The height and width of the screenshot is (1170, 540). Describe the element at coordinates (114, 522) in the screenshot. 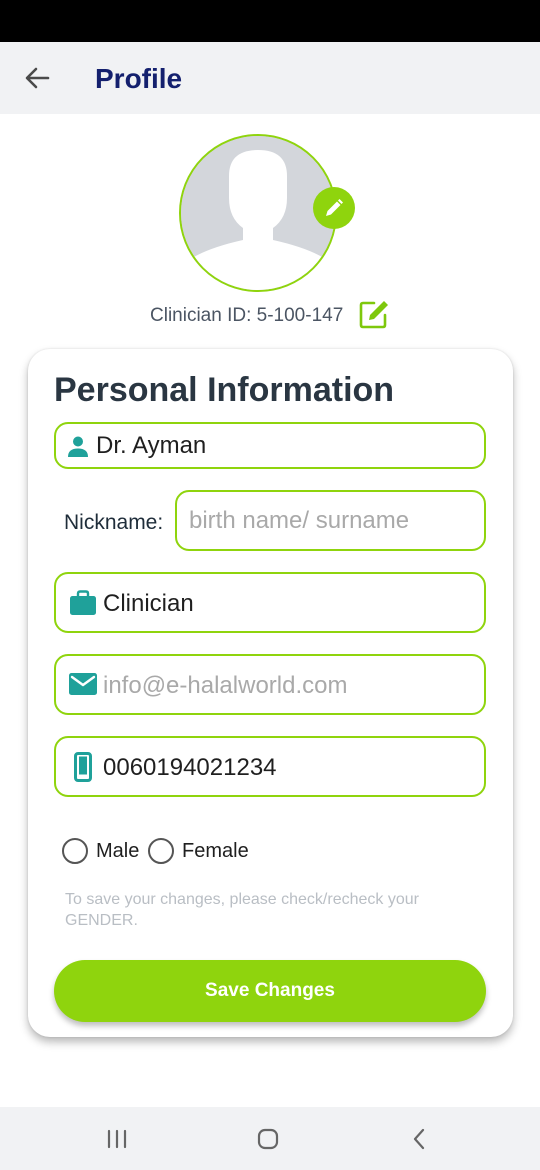

I see `nickname-label: Nickname:` at that location.